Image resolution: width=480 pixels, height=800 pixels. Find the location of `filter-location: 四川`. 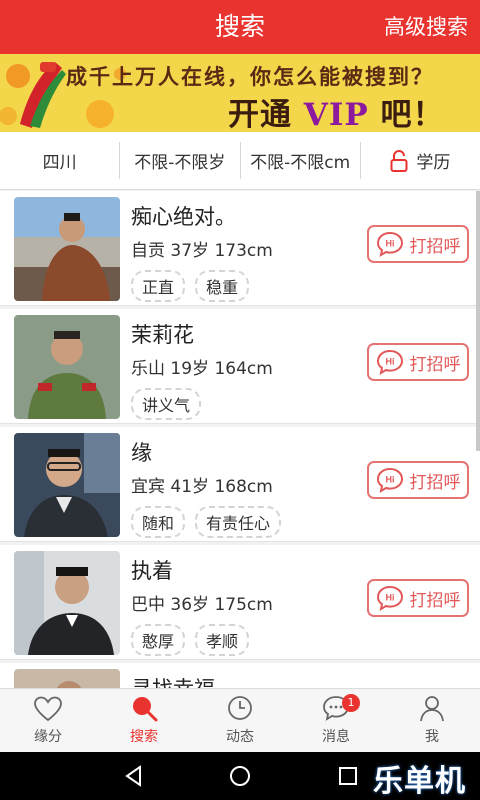

filter-location: 四川 is located at coordinates (60, 160).